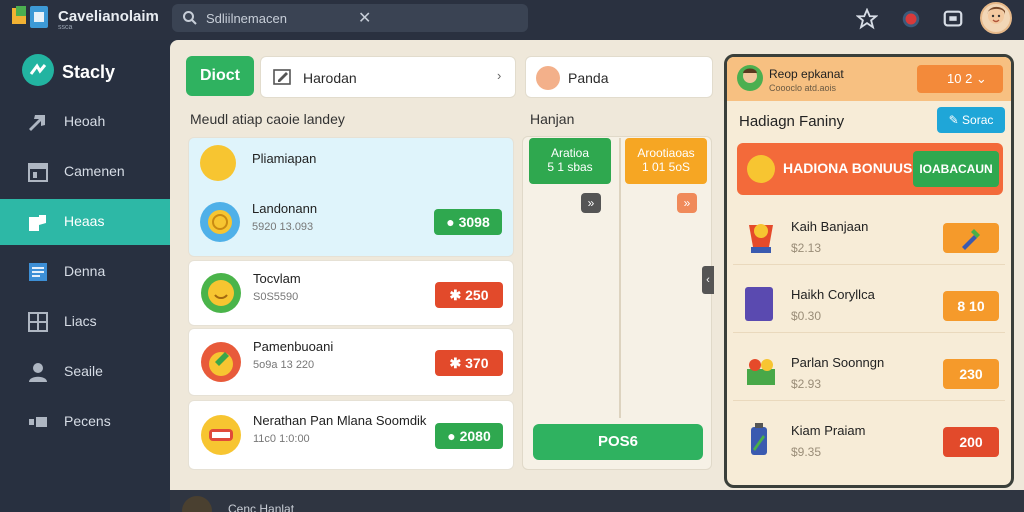 This screenshot has height=512, width=1024. Describe the element at coordinates (94, 171) in the screenshot. I see `sidebar-item-label: Camenen` at that location.